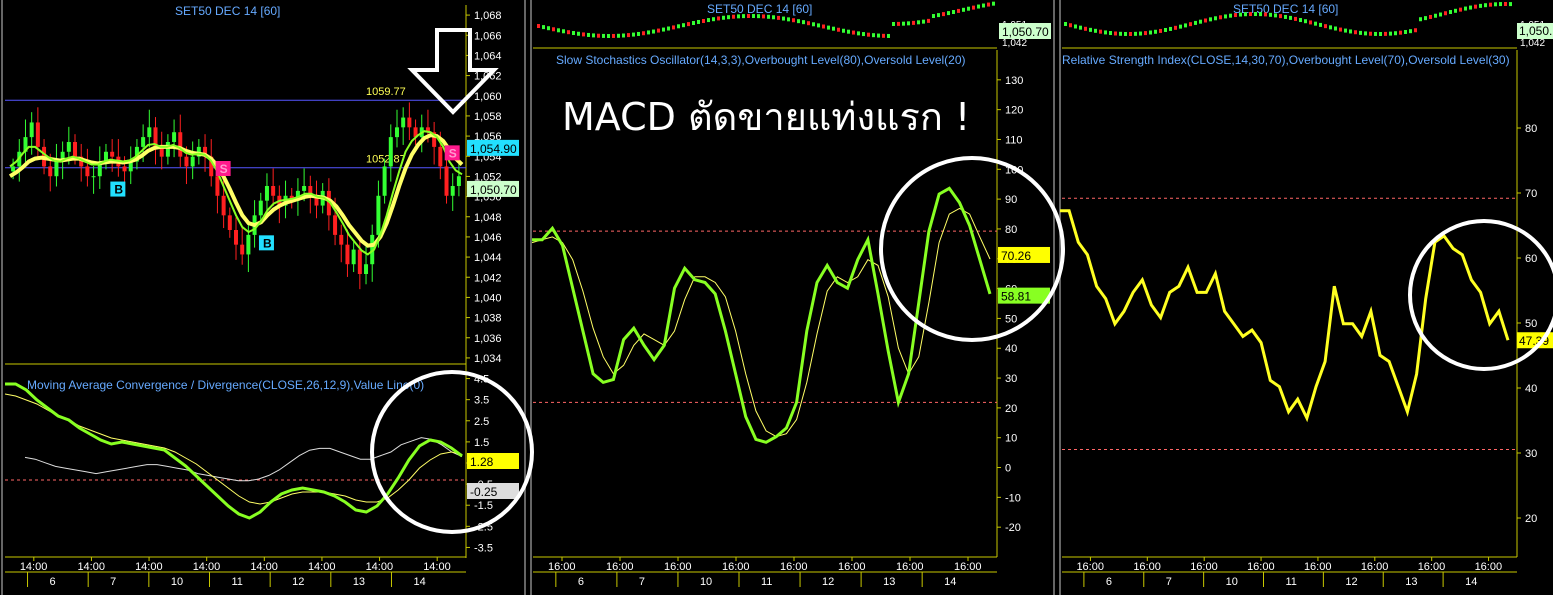  I want to click on y-tick-label: 1,066, so click(488, 36).